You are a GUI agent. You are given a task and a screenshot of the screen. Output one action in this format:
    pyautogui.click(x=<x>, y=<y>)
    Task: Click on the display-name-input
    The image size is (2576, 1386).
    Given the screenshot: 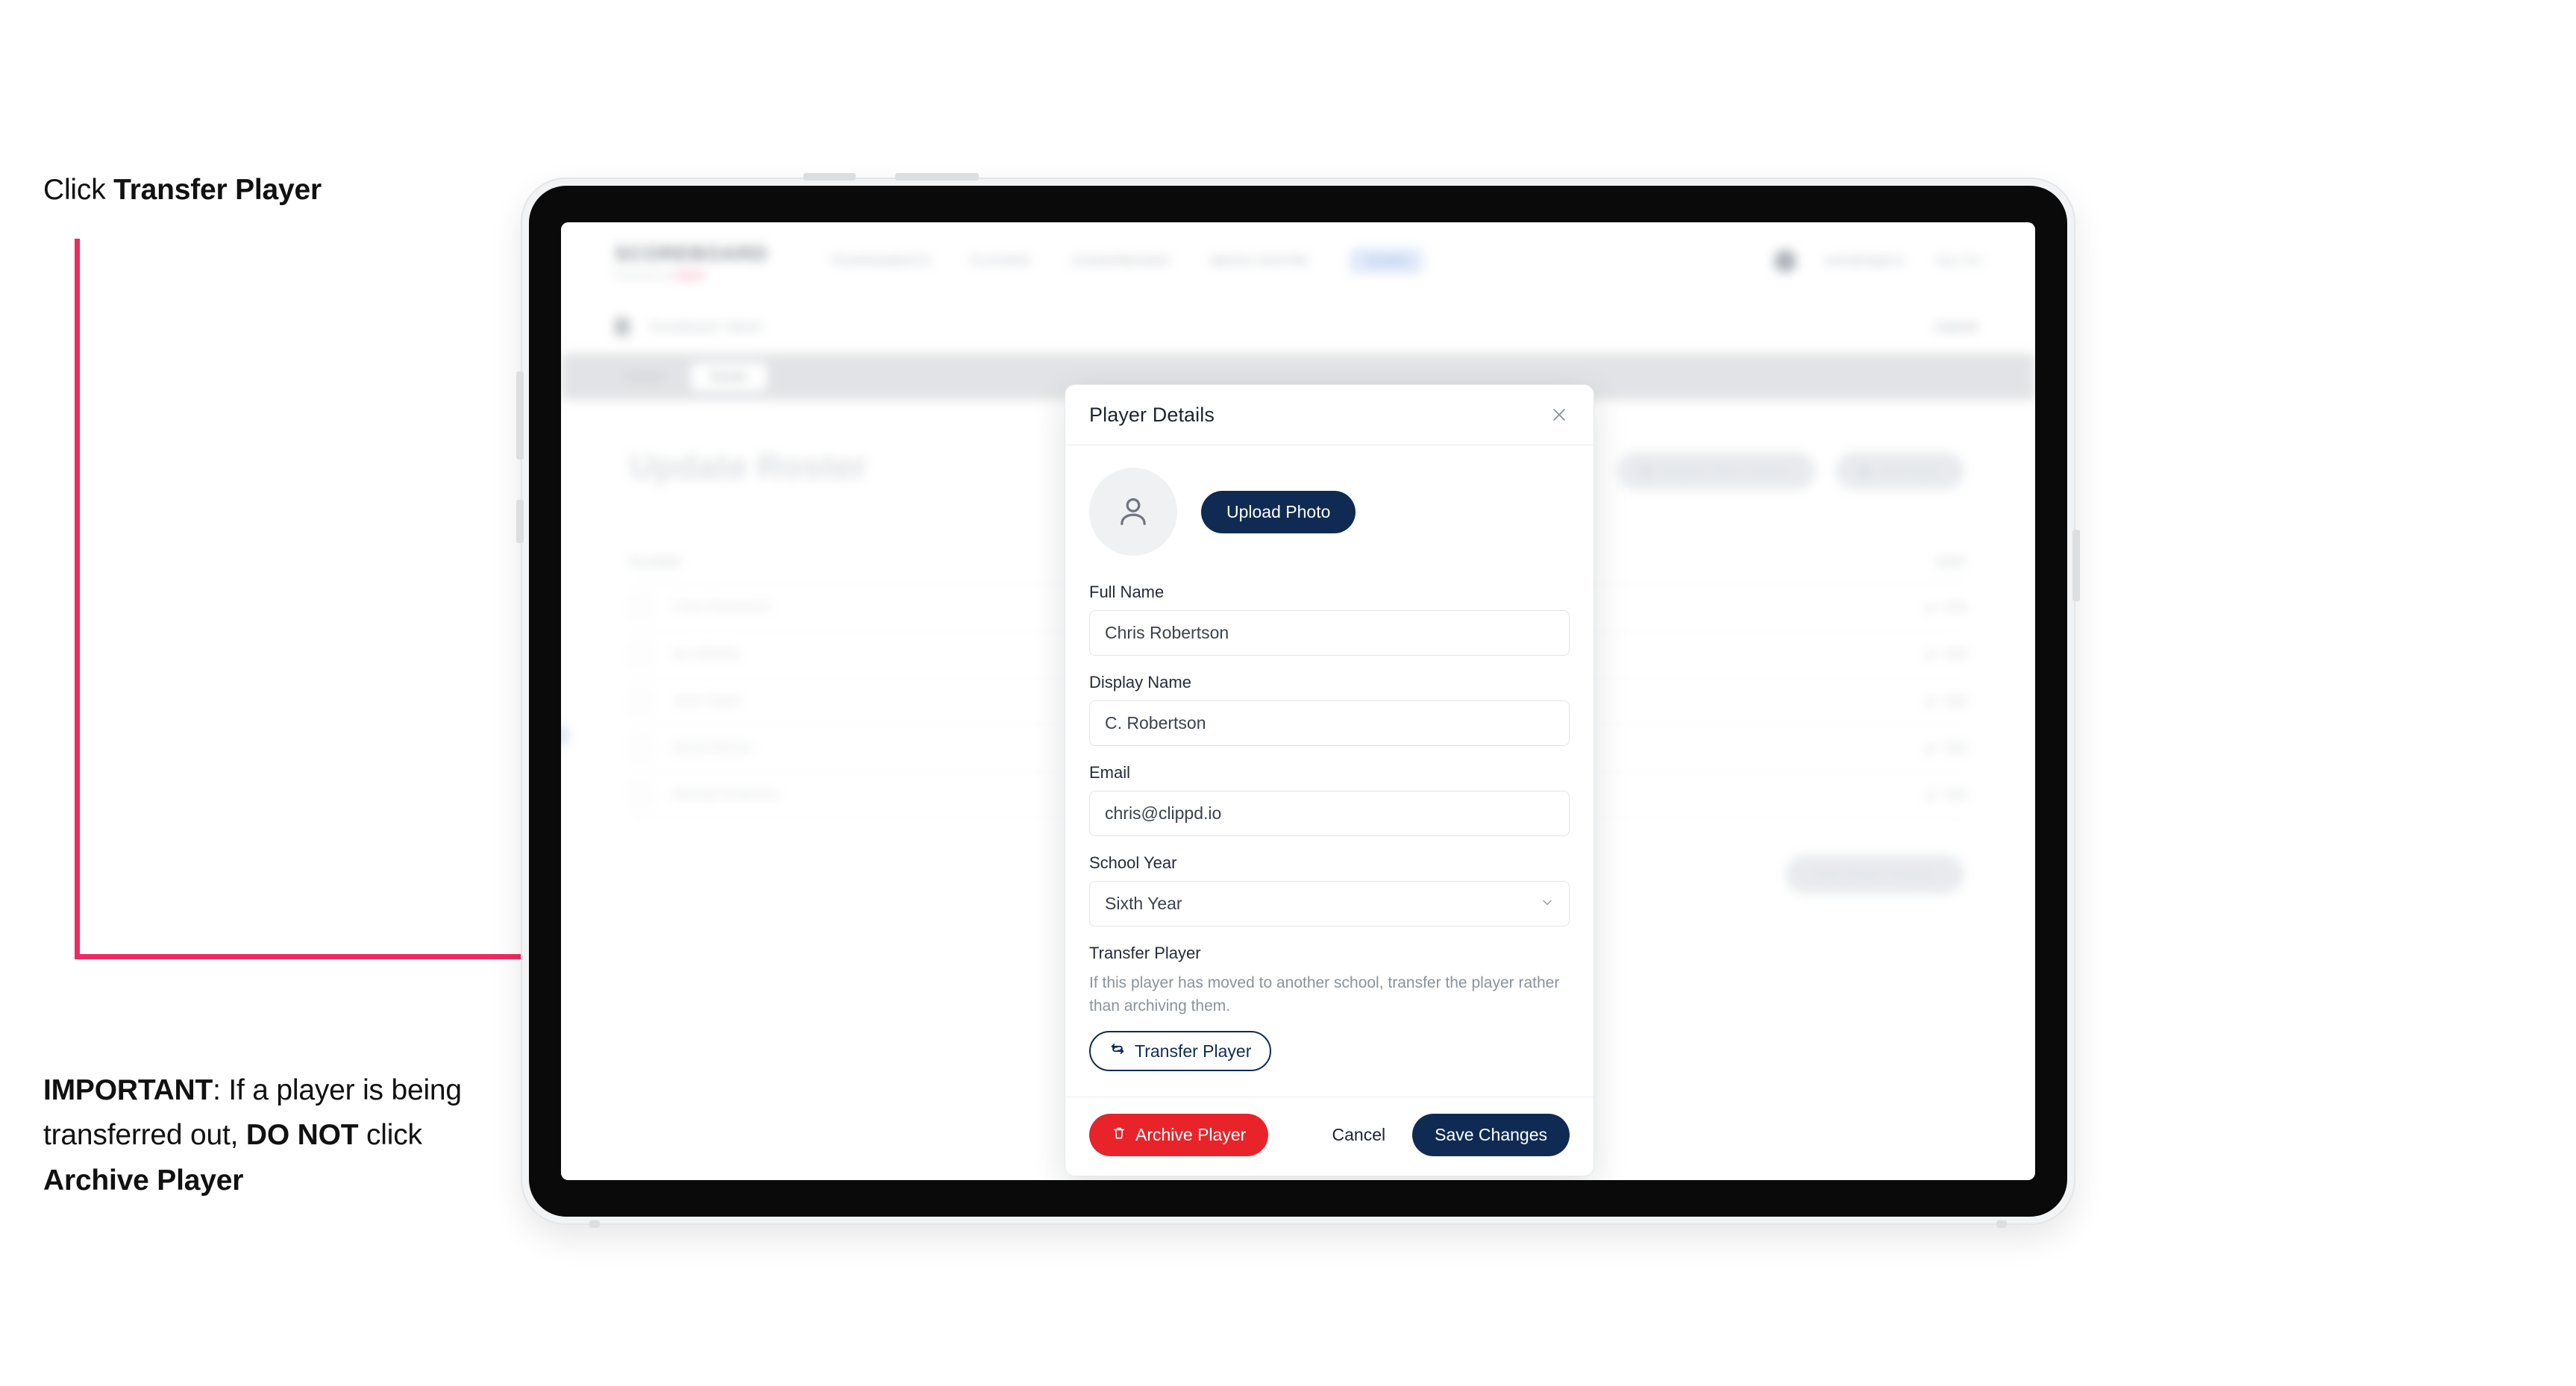 What is the action you would take?
    pyautogui.click(x=1329, y=723)
    